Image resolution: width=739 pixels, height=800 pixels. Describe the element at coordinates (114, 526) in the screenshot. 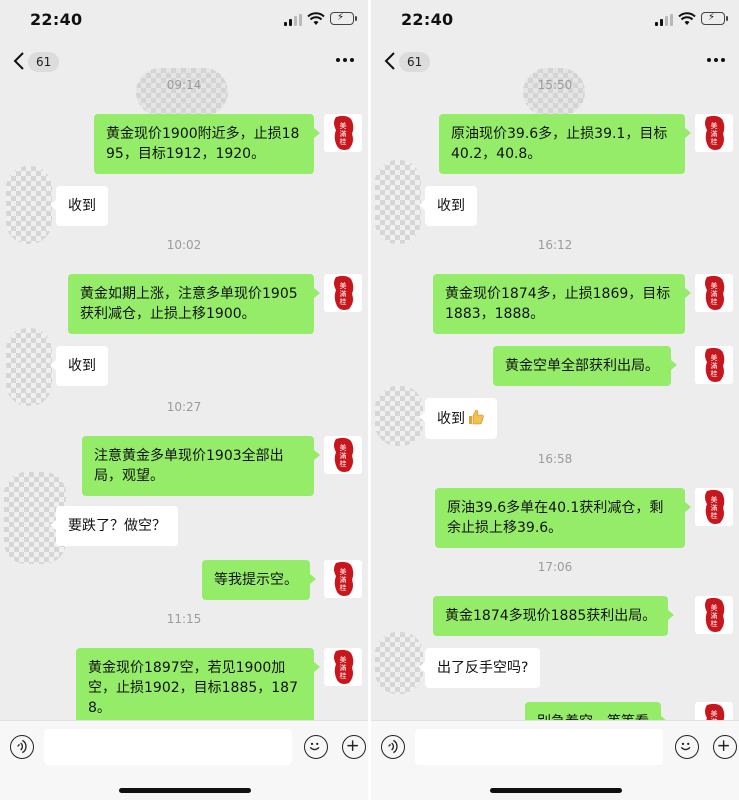

I see `message-incoming: 要跌了？做空？` at that location.